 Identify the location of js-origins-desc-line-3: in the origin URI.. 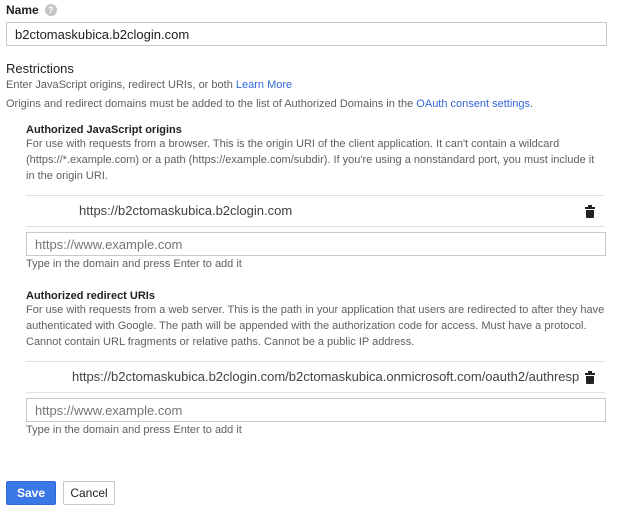
(67, 176).